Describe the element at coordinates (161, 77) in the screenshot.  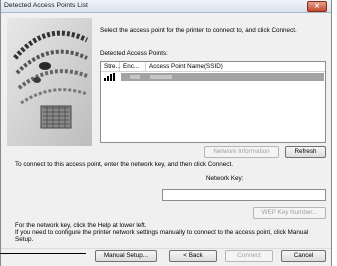
I see `ssid-value-redacted` at that location.